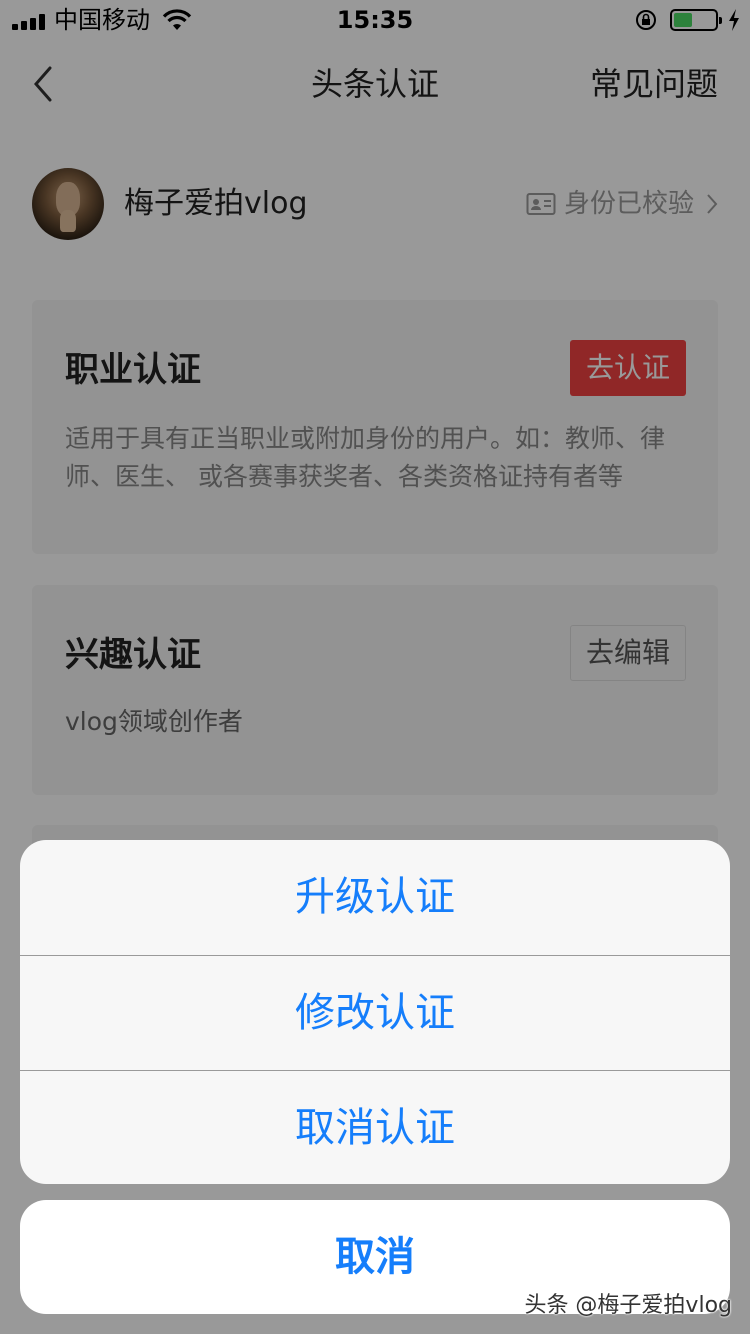  I want to click on watermark: 头条 @梅子爱拍vlog, so click(628, 1305).